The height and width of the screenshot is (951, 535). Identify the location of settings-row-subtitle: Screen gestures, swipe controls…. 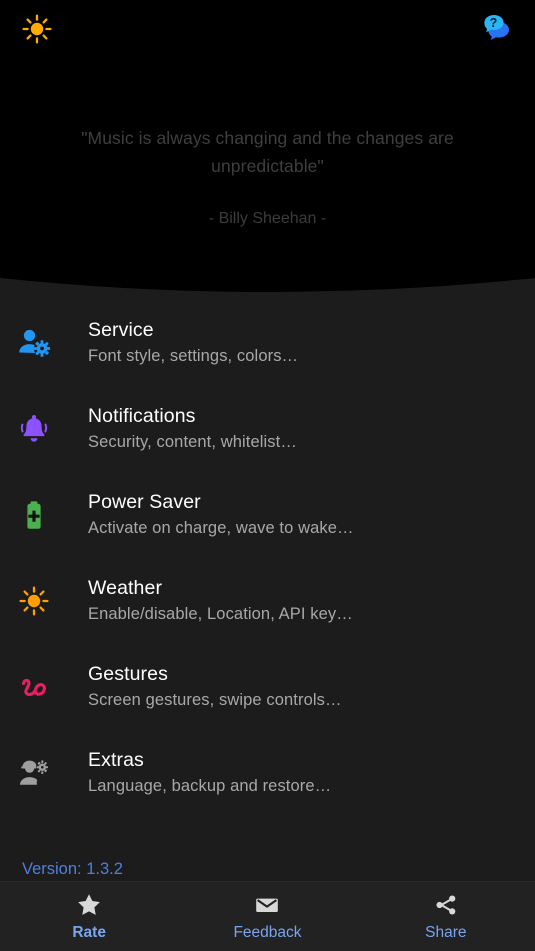
(215, 700).